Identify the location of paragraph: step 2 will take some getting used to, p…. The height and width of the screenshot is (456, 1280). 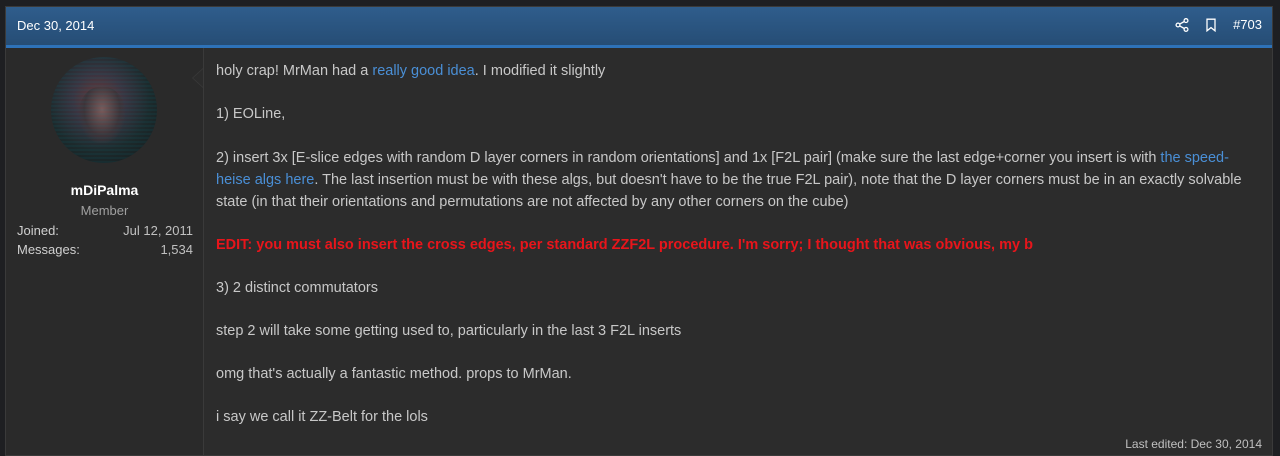
(449, 331).